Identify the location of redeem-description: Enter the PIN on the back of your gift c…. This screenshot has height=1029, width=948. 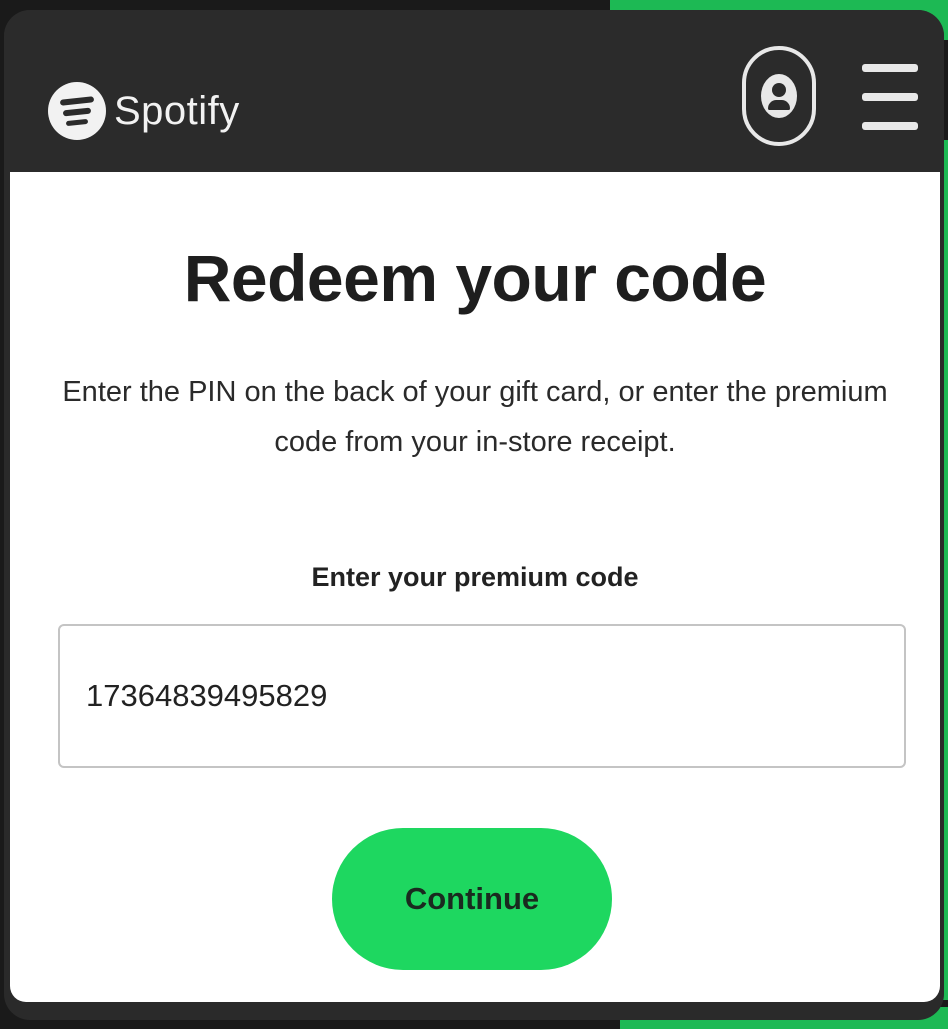
(475, 417).